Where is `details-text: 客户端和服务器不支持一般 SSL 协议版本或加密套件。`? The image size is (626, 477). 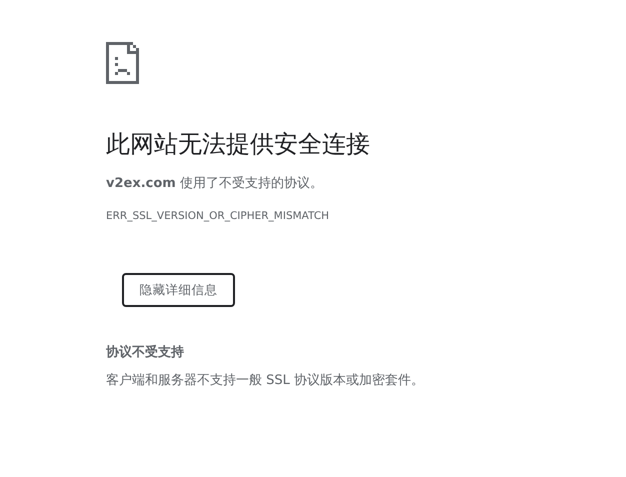
details-text: 客户端和服务器不支持一般 SSL 协议版本或加密套件。 is located at coordinates (265, 381).